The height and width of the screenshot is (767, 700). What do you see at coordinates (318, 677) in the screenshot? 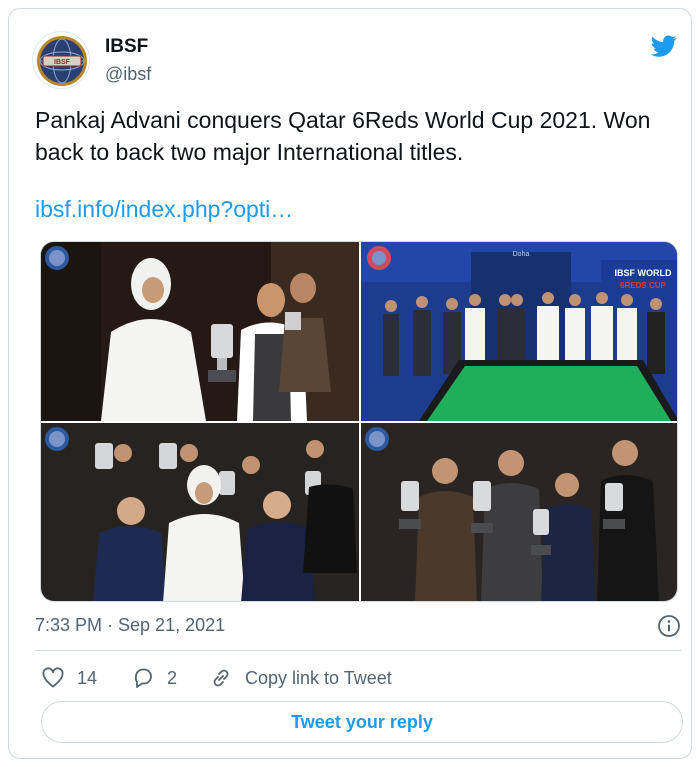
I see `copy-link-label: Copy link to Tweet` at bounding box center [318, 677].